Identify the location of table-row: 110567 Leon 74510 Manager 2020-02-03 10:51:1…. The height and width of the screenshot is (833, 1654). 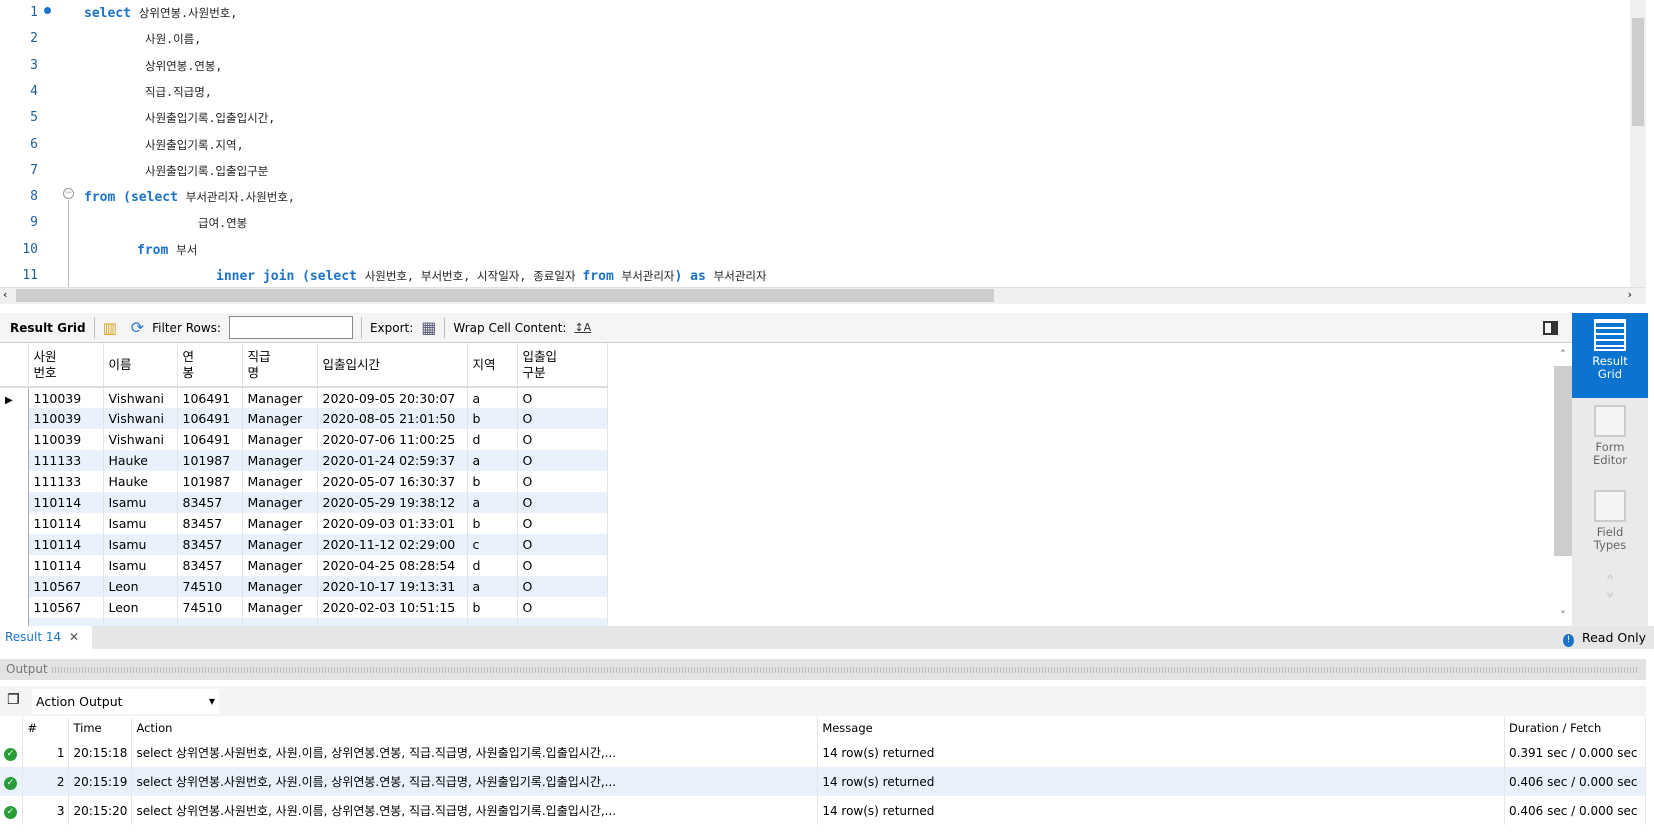
(304, 607).